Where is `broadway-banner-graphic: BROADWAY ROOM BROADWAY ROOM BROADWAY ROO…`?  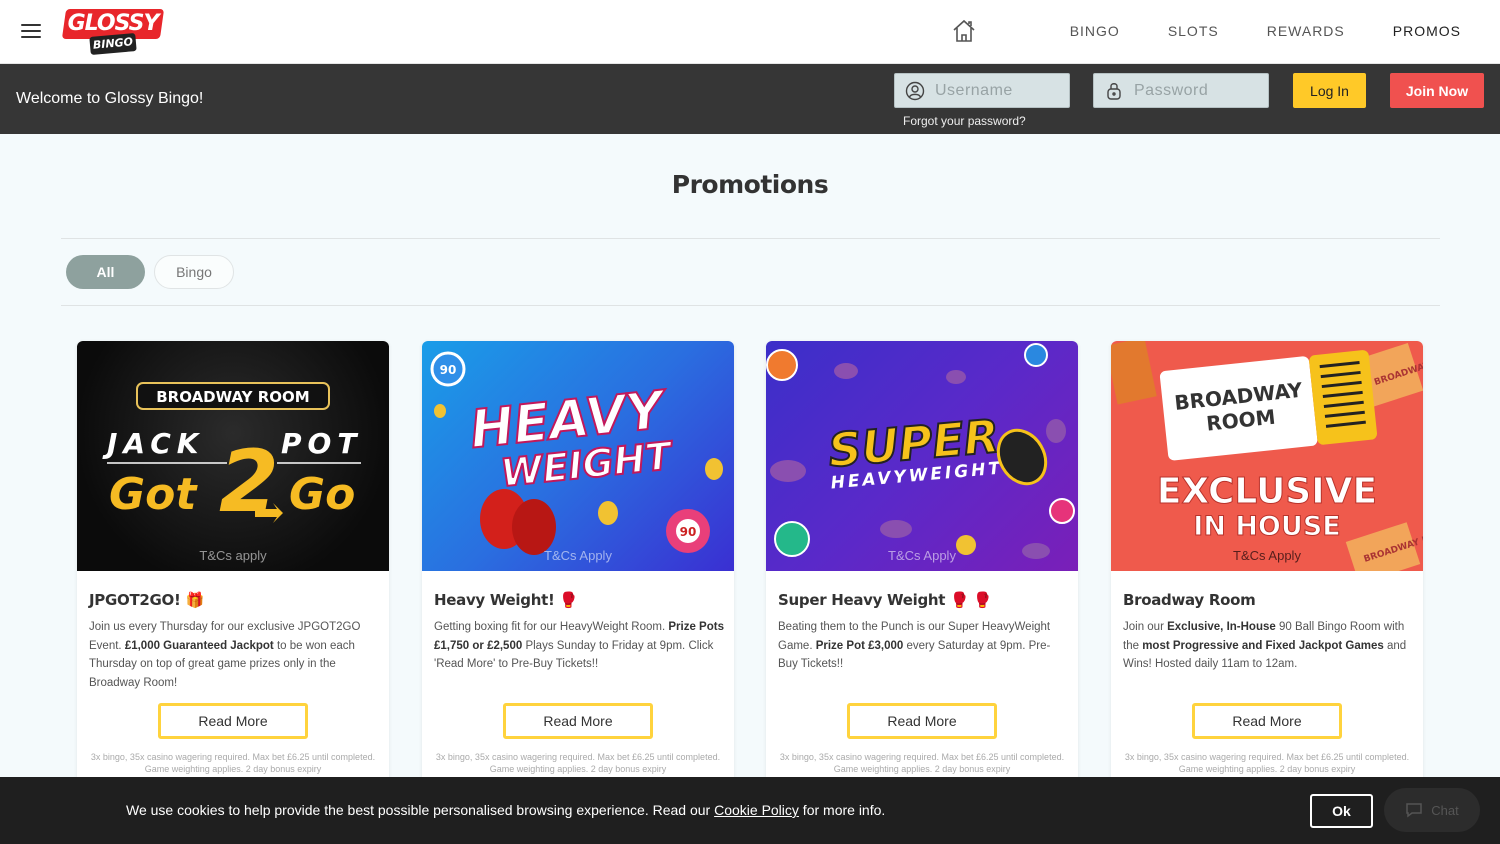
broadway-banner-graphic: BROADWAY ROOM BROADWAY ROOM BROADWAY ROO… is located at coordinates (1267, 456).